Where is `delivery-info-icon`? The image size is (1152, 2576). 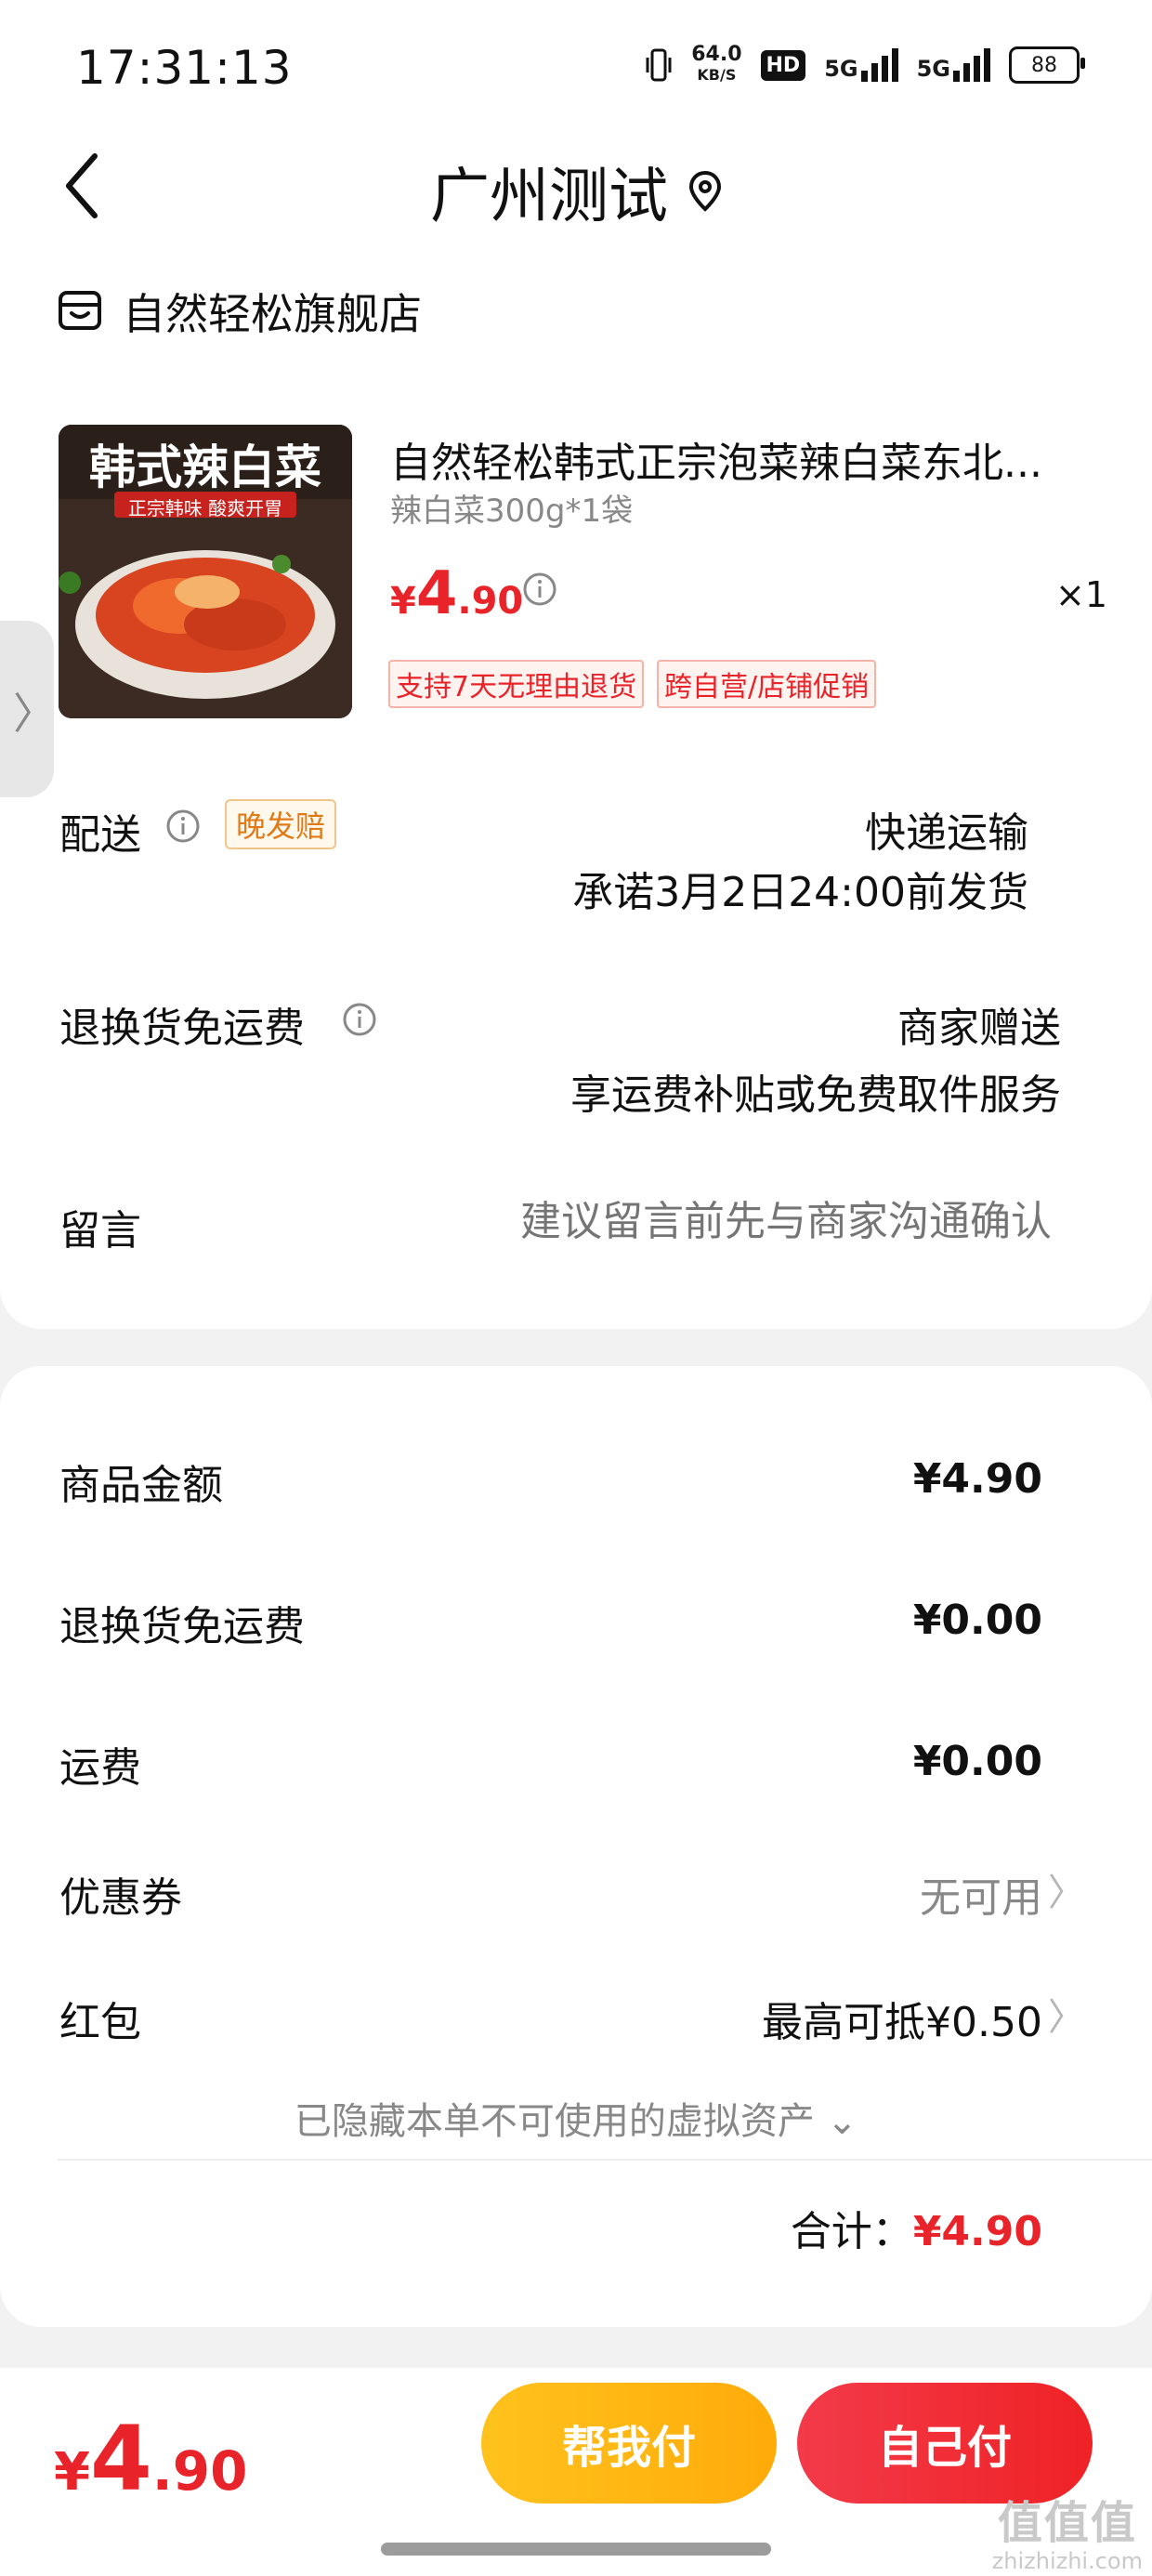 delivery-info-icon is located at coordinates (183, 826).